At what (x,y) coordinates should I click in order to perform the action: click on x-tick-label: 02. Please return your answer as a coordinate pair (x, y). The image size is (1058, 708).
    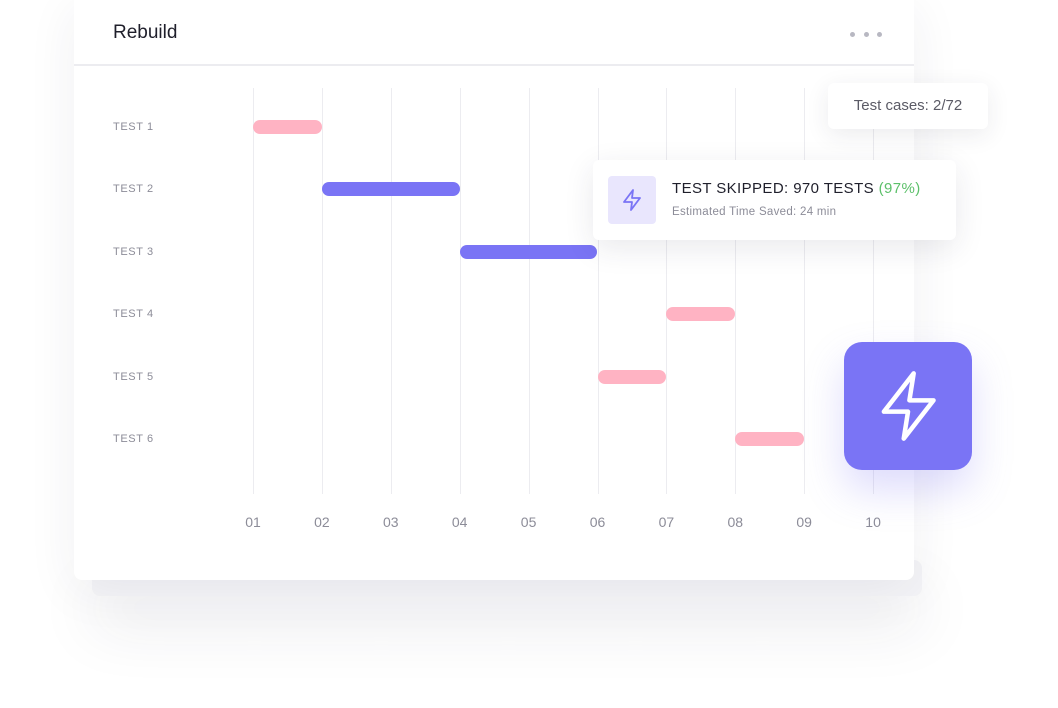
    Looking at the image, I should click on (322, 522).